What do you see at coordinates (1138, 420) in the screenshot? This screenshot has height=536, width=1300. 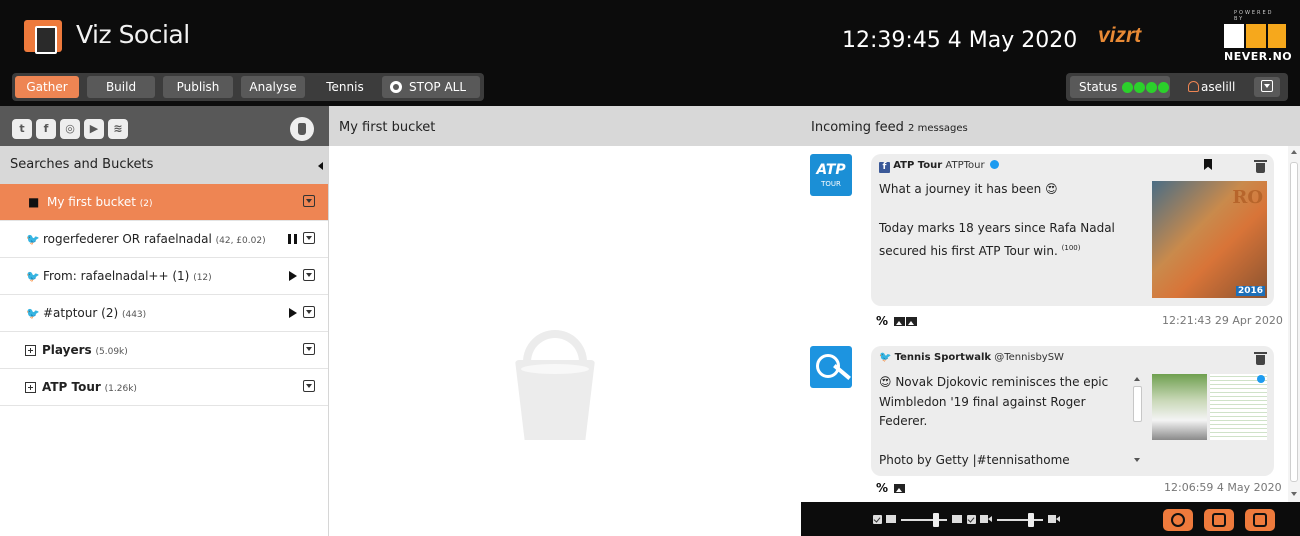 I see `post-text-scrollbar` at bounding box center [1138, 420].